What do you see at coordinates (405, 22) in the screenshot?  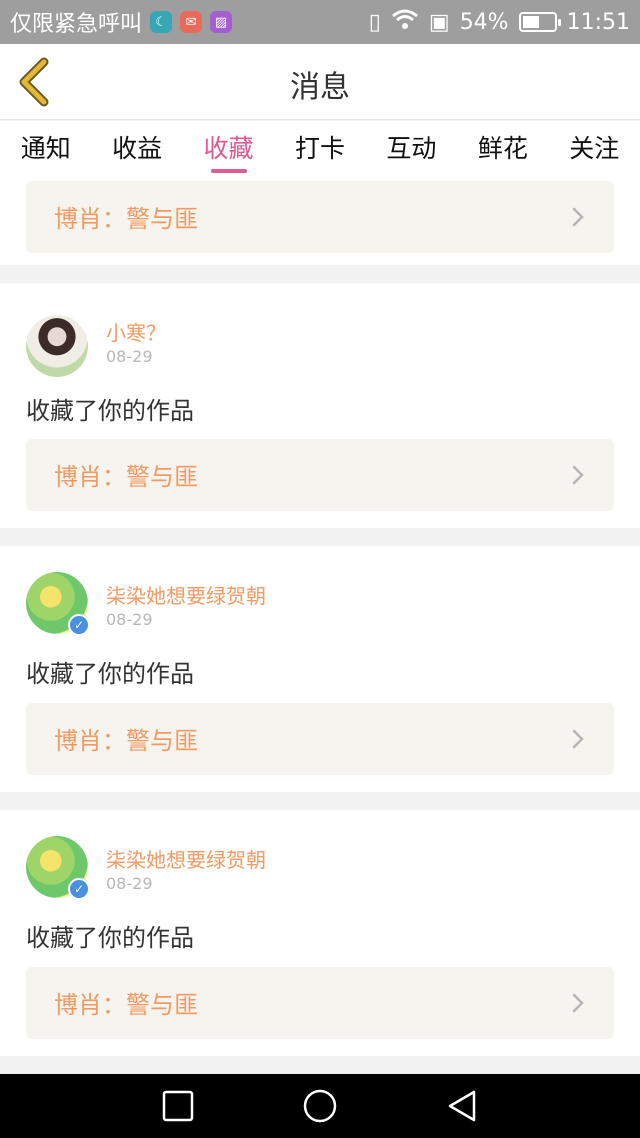 I see `wifi-icon` at bounding box center [405, 22].